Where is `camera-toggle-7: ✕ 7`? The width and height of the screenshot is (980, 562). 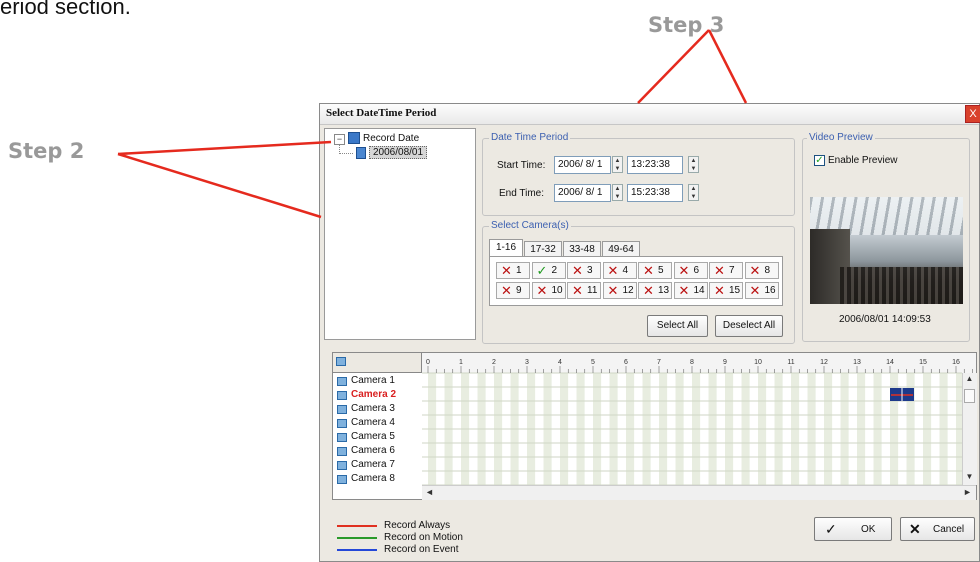
camera-toggle-7: ✕ 7 is located at coordinates (726, 270).